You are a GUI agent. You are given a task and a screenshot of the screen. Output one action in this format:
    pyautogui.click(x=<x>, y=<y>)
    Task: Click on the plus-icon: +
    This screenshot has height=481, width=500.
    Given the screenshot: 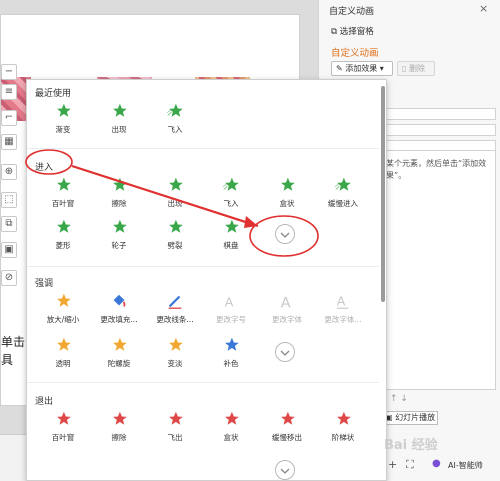 What is the action you would take?
    pyautogui.click(x=392, y=464)
    